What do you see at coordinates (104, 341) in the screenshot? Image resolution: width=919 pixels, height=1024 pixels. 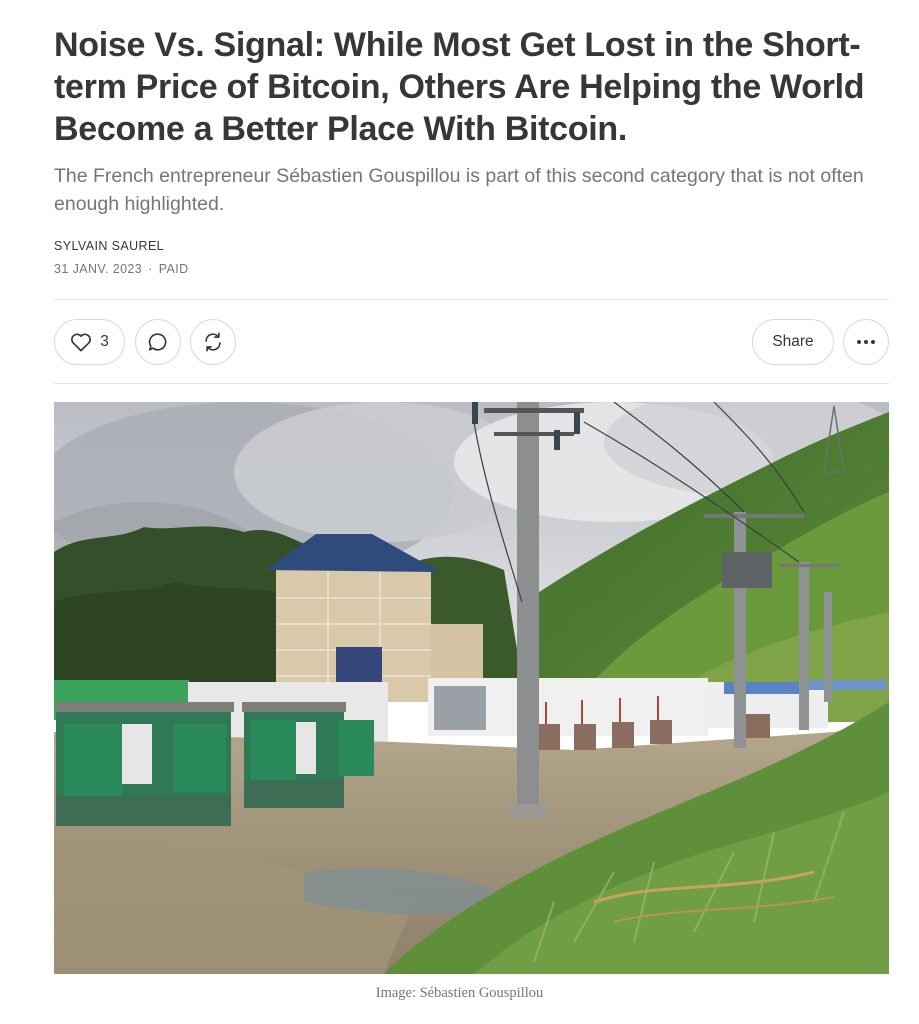 I see `like-count: 3` at bounding box center [104, 341].